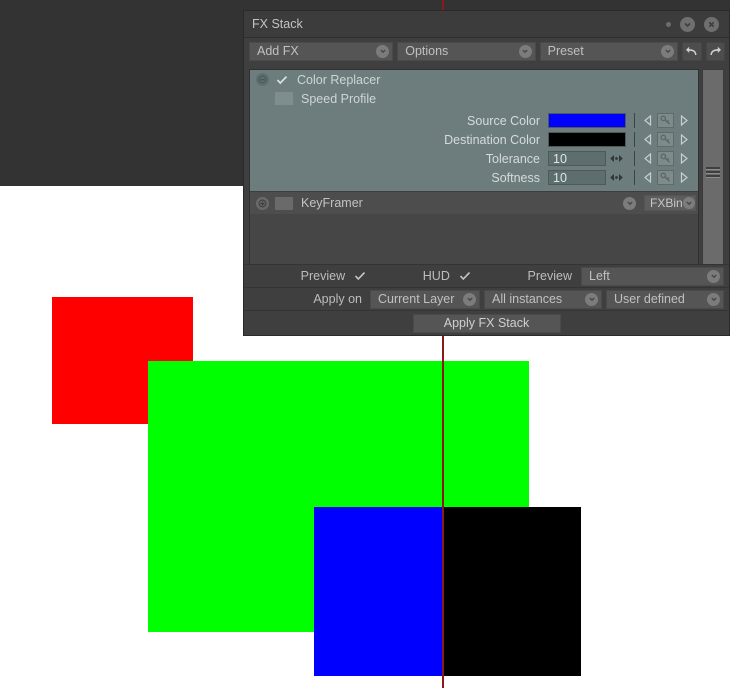  I want to click on param-label: Tolerance, so click(512, 158).